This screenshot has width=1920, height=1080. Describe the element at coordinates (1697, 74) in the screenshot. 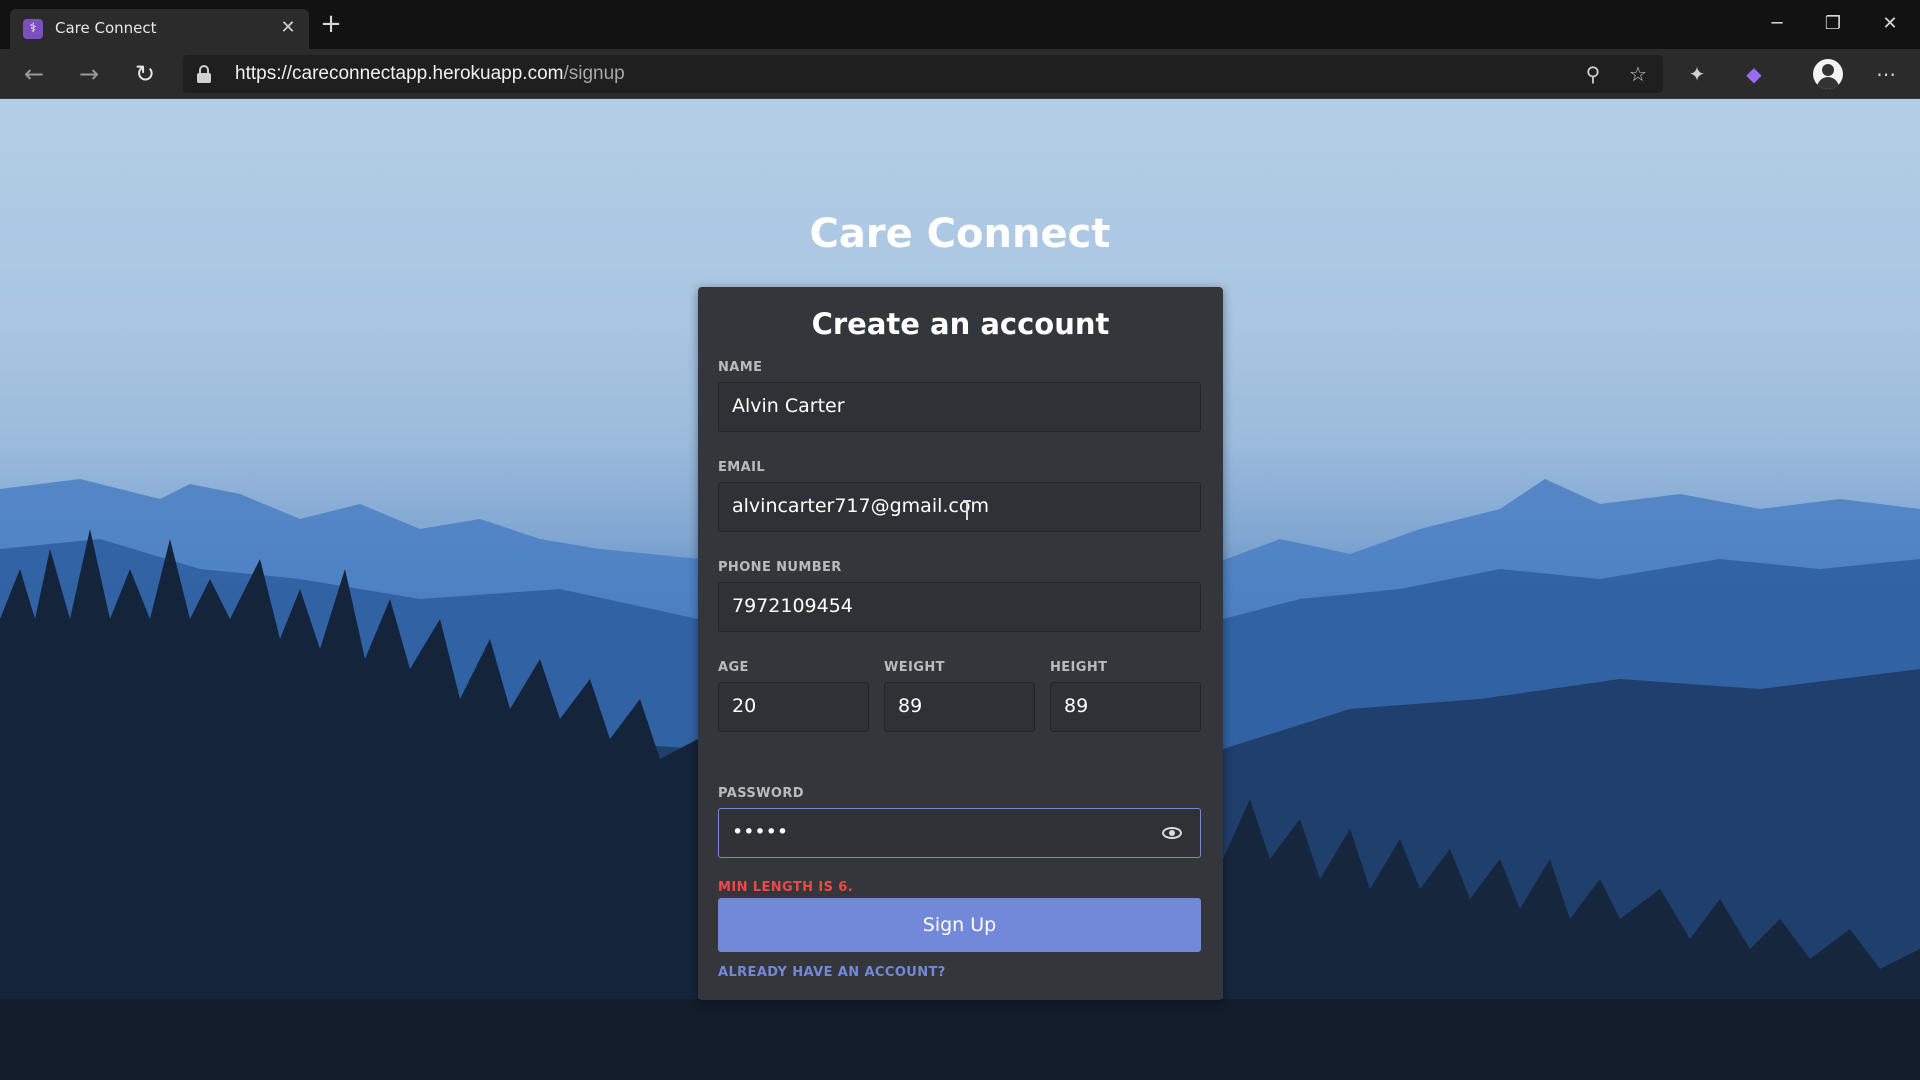

I see `extension-icon: ✦` at that location.